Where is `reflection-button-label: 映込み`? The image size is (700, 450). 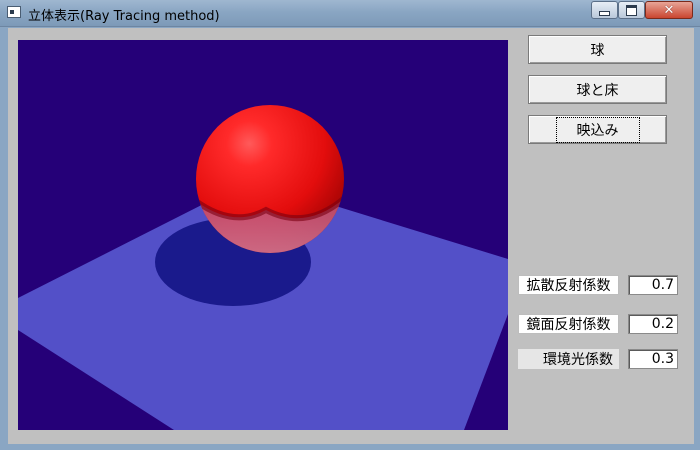 reflection-button-label: 映込み is located at coordinates (597, 129).